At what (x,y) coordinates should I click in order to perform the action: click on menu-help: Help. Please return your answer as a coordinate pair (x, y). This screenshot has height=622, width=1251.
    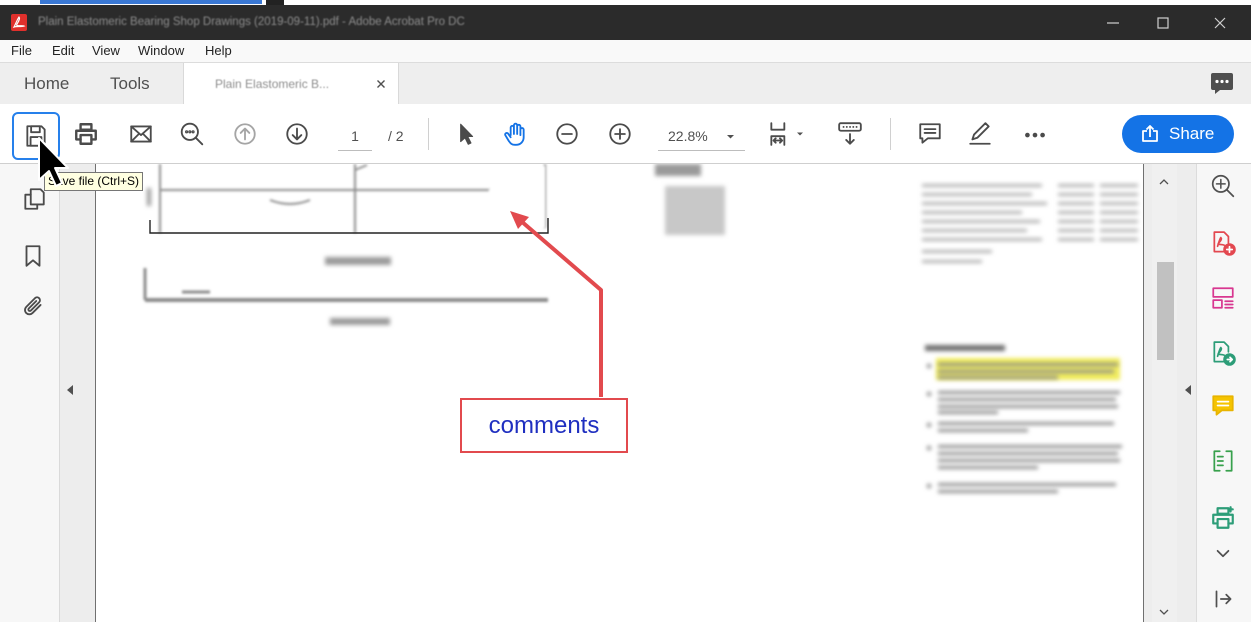
    Looking at the image, I should click on (218, 51).